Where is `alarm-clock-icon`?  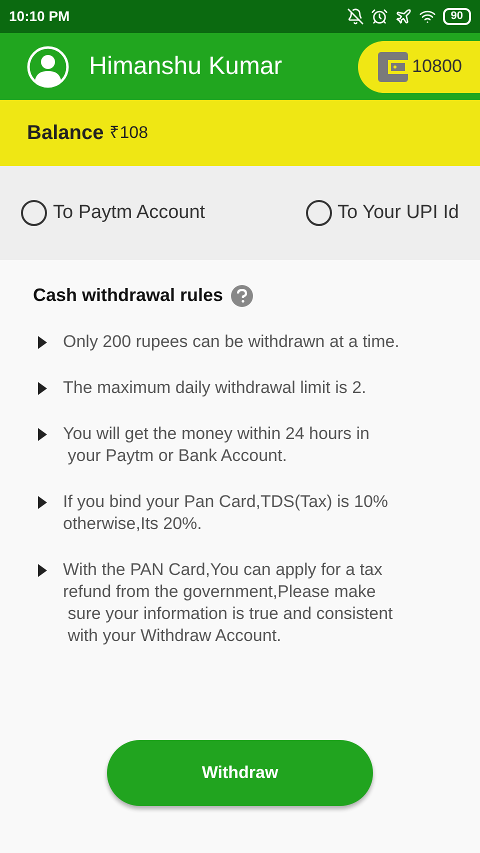 alarm-clock-icon is located at coordinates (379, 16).